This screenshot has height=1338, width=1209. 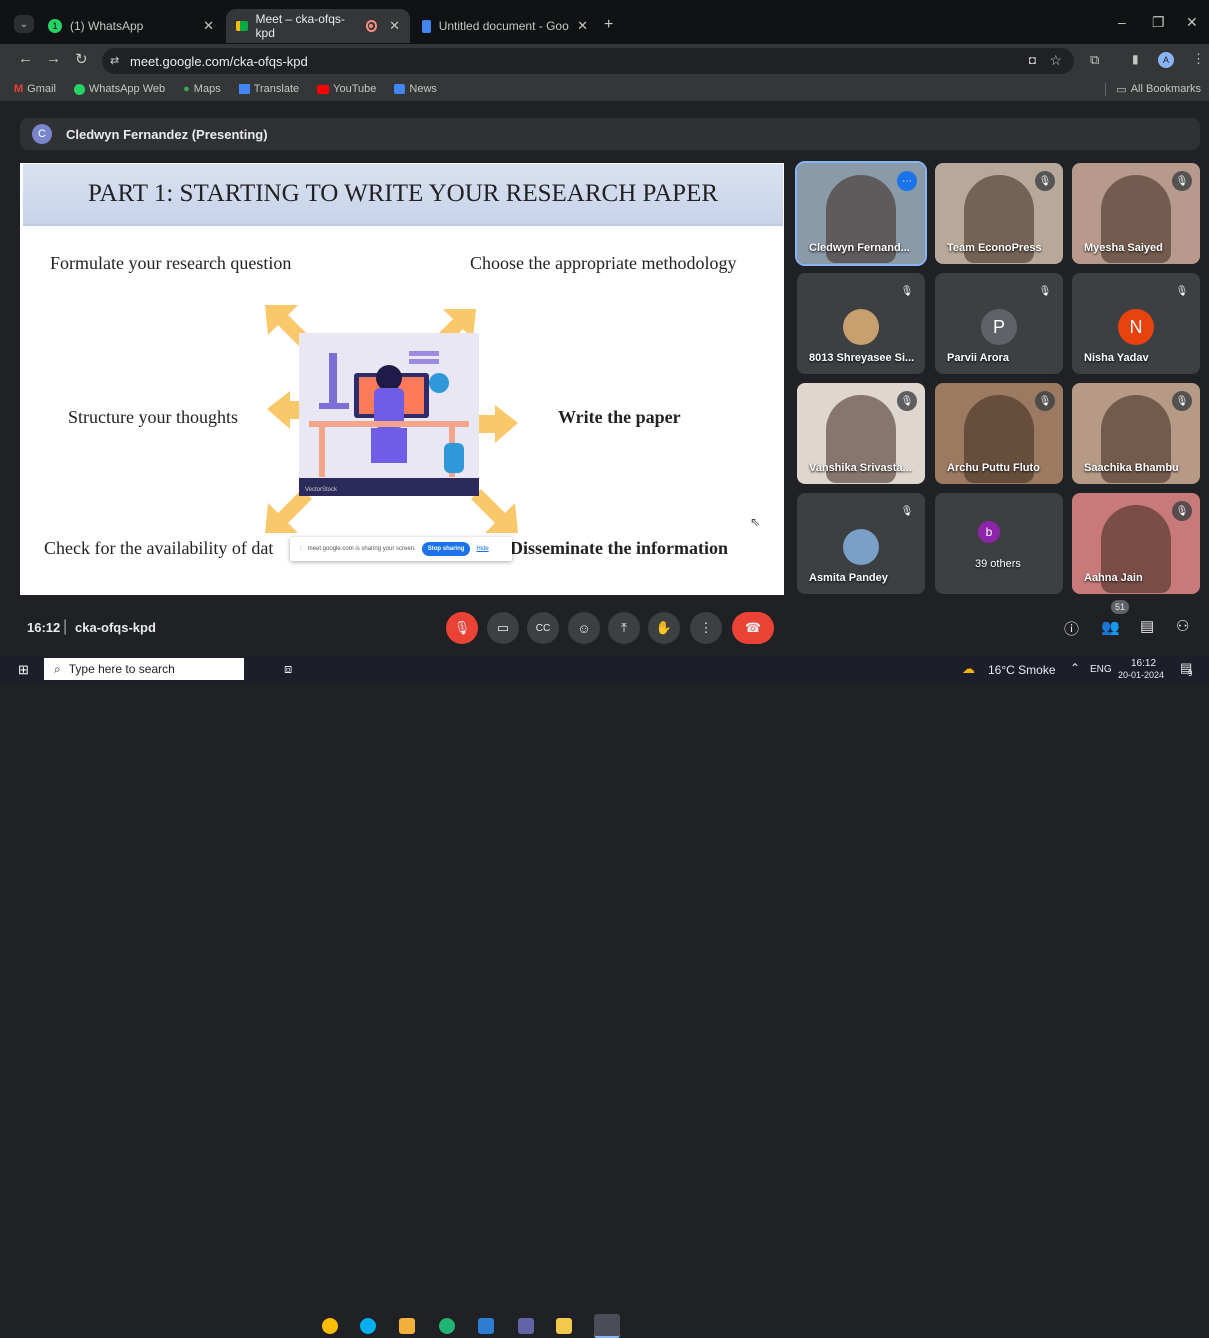 What do you see at coordinates (1166, 60) in the screenshot?
I see `profile-avatar: A` at bounding box center [1166, 60].